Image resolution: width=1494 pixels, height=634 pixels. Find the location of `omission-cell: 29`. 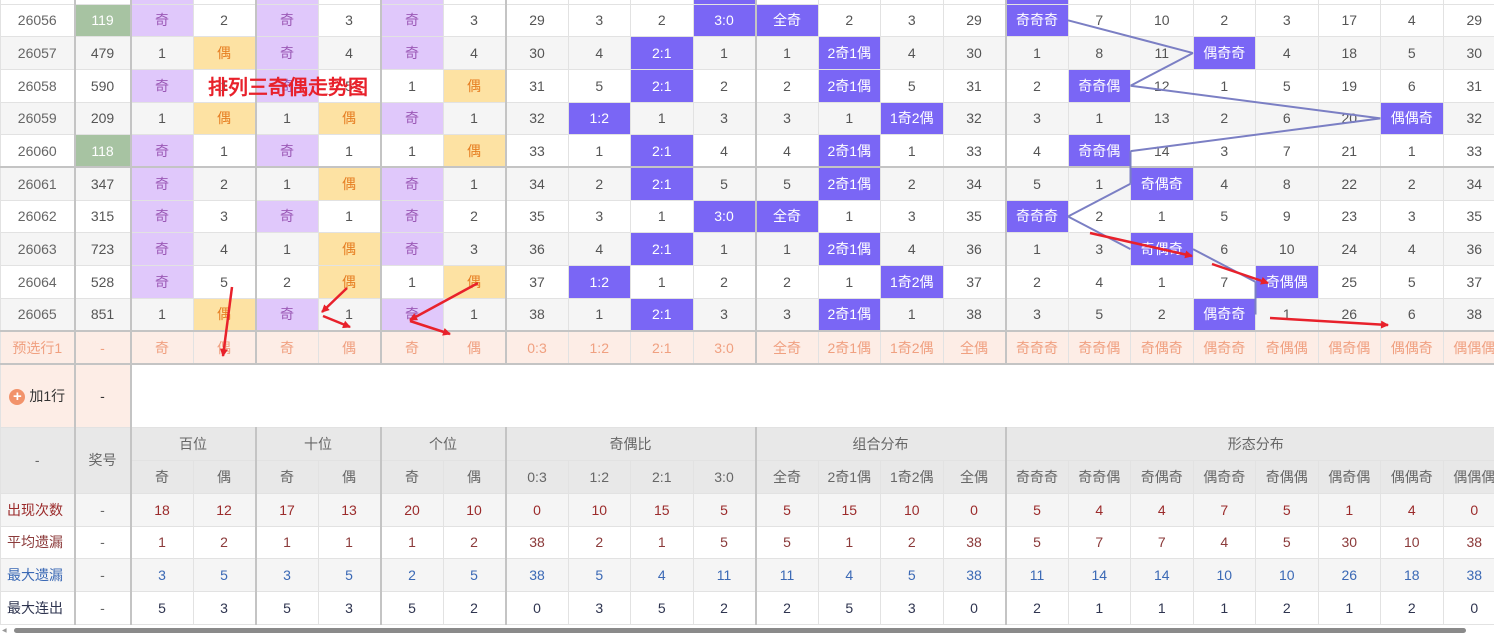

omission-cell: 29 is located at coordinates (974, 20).